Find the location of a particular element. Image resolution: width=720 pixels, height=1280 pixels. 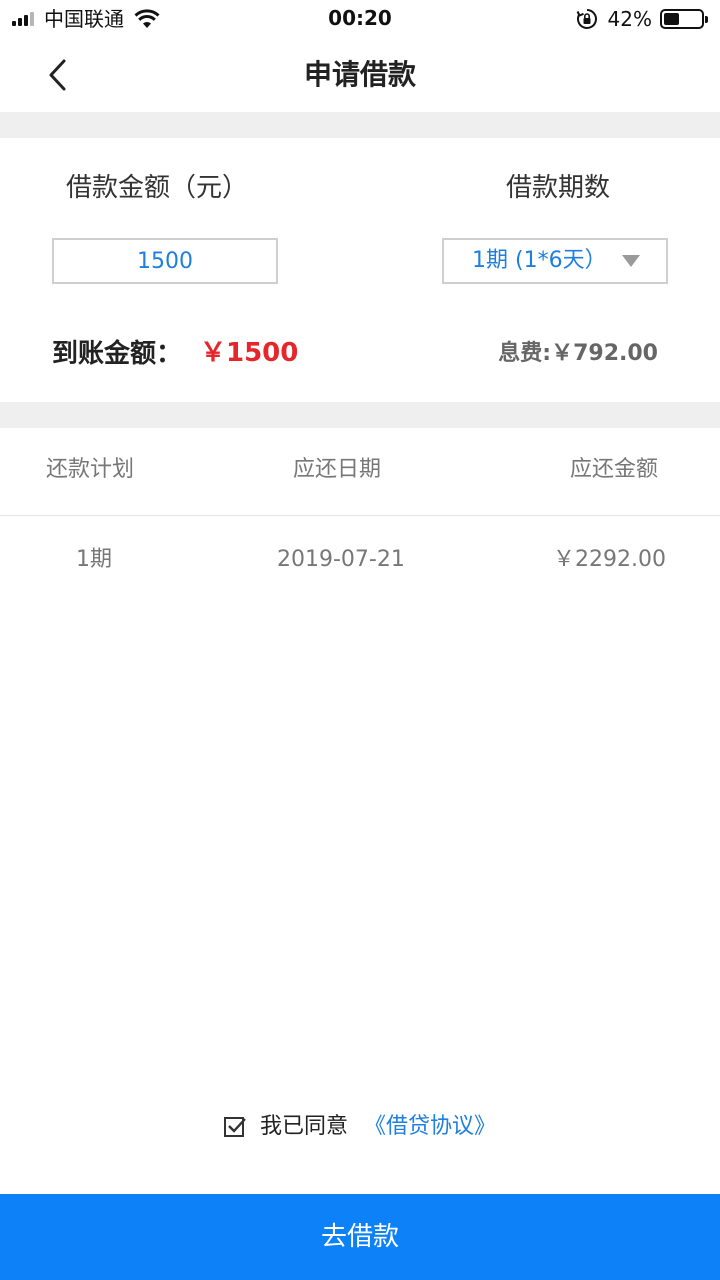

battery-percent: 42% is located at coordinates (629, 19).